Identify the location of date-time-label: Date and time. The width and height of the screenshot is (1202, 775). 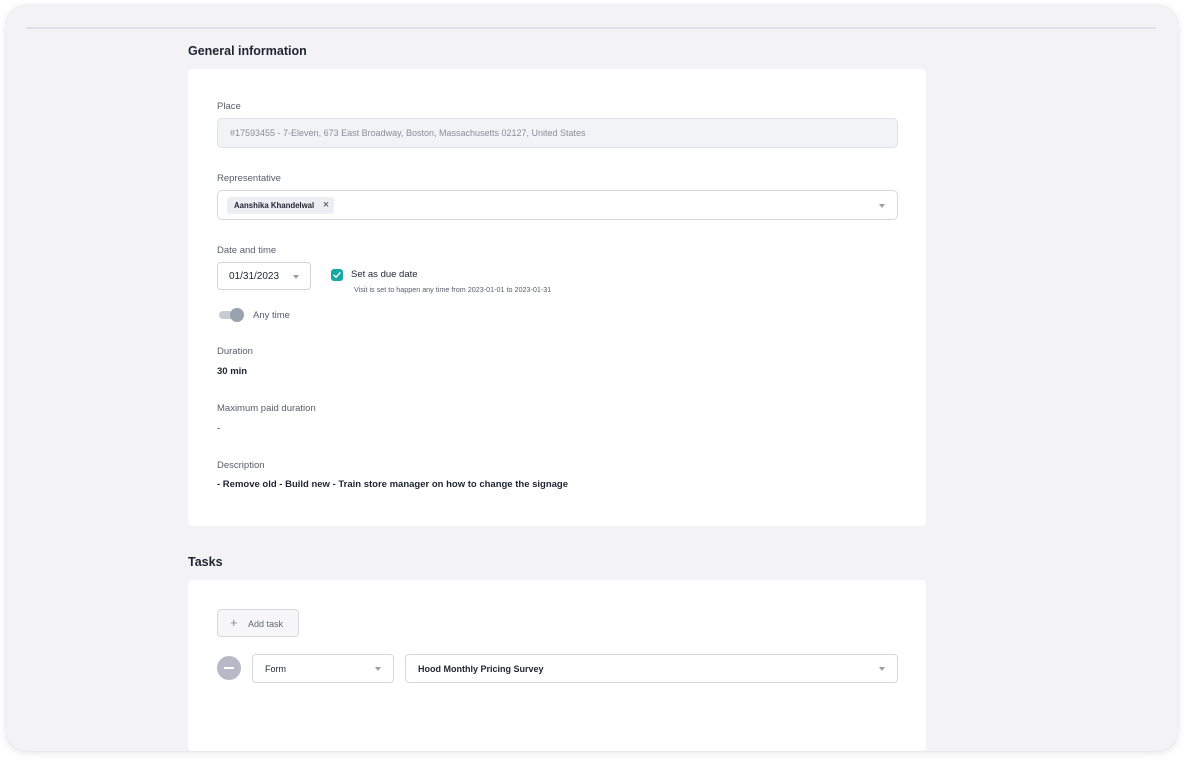
(247, 250).